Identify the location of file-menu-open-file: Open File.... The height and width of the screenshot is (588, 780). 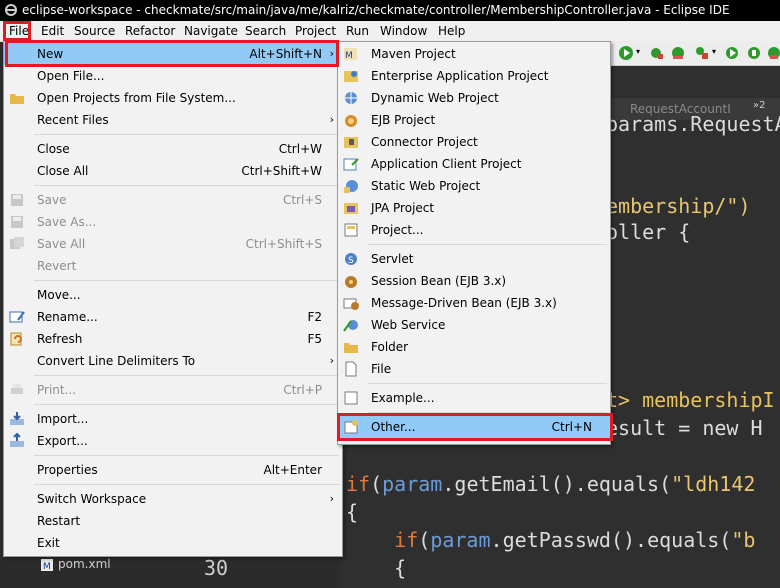
(173, 76).